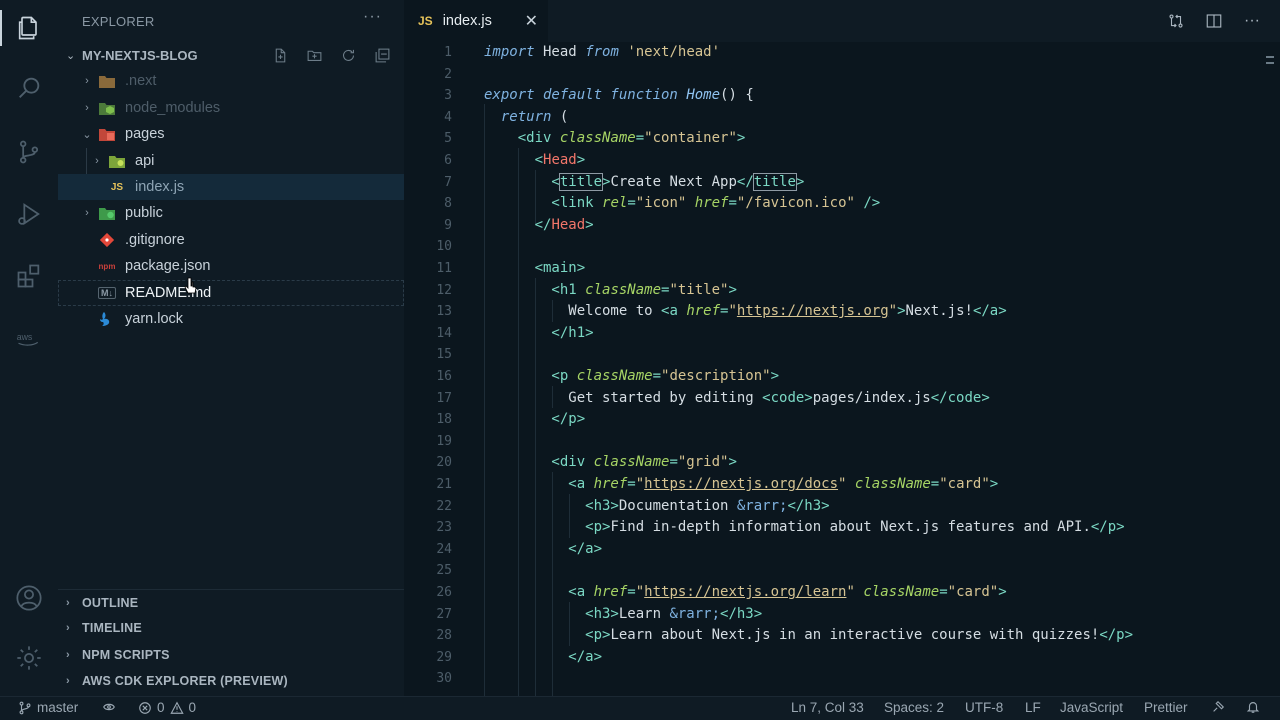  What do you see at coordinates (382, 55) in the screenshot?
I see `collapse-all-icon` at bounding box center [382, 55].